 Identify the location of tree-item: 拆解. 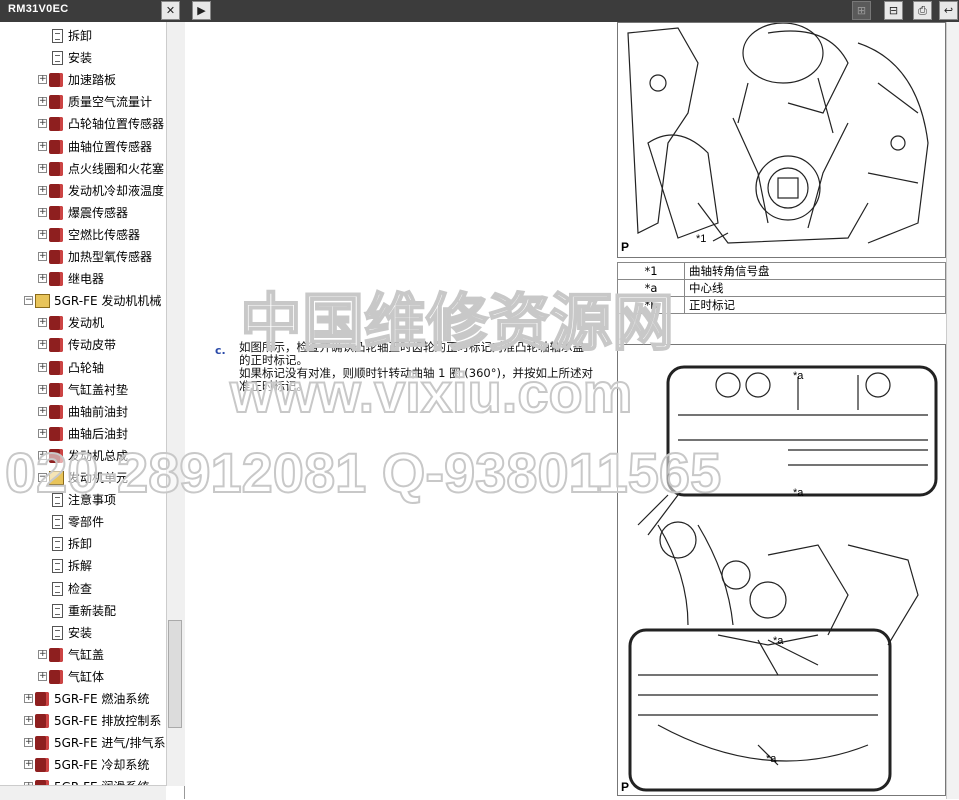
(83, 566).